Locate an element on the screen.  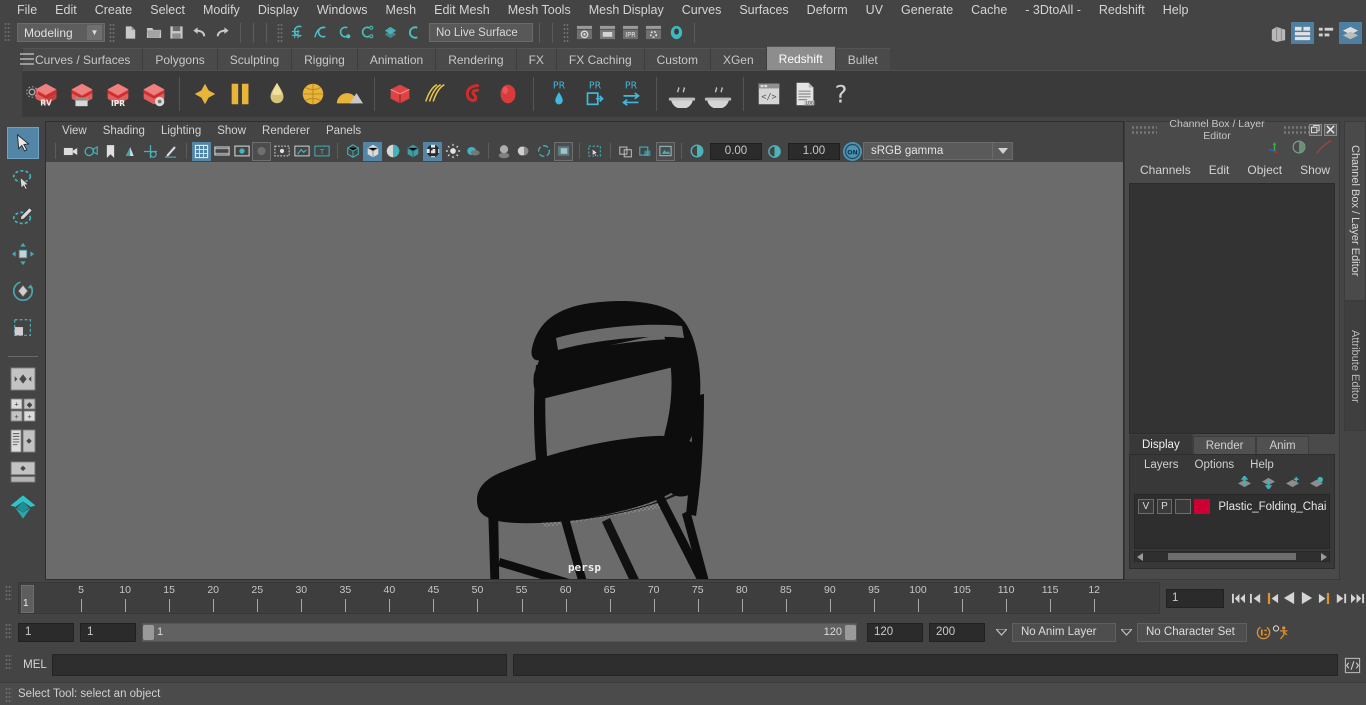
redshift-pr-export-icon: PR is located at coordinates (595, 94).